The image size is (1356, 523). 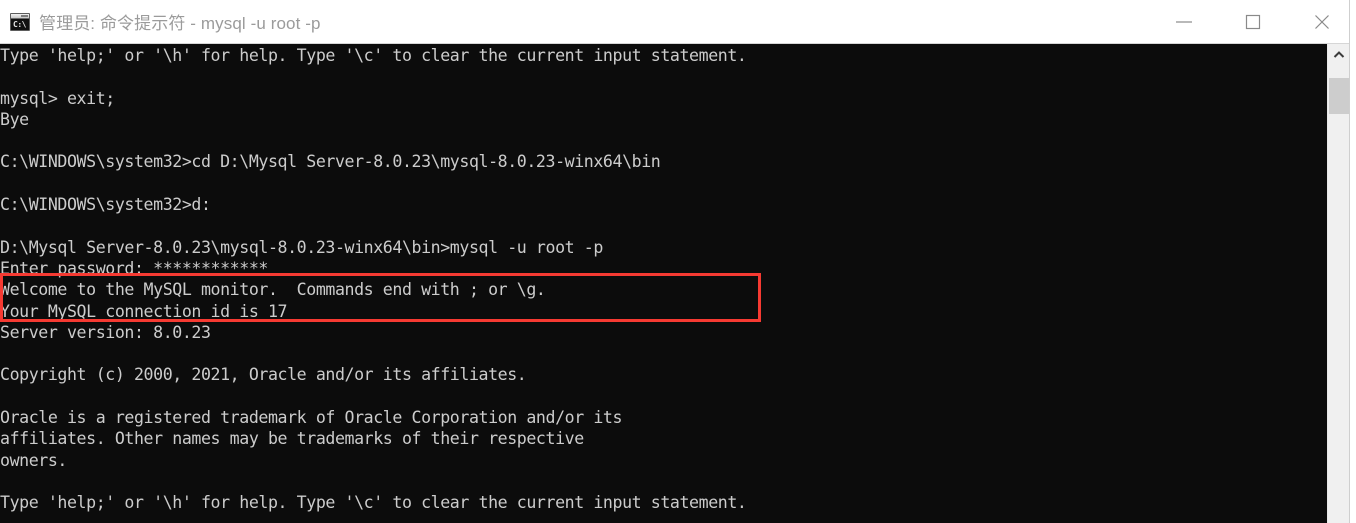 I want to click on scroll-up-button, so click(x=1338, y=55).